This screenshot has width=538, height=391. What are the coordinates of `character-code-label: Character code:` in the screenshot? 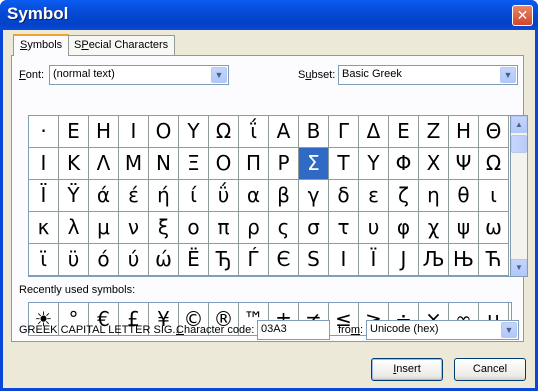 It's located at (215, 330).